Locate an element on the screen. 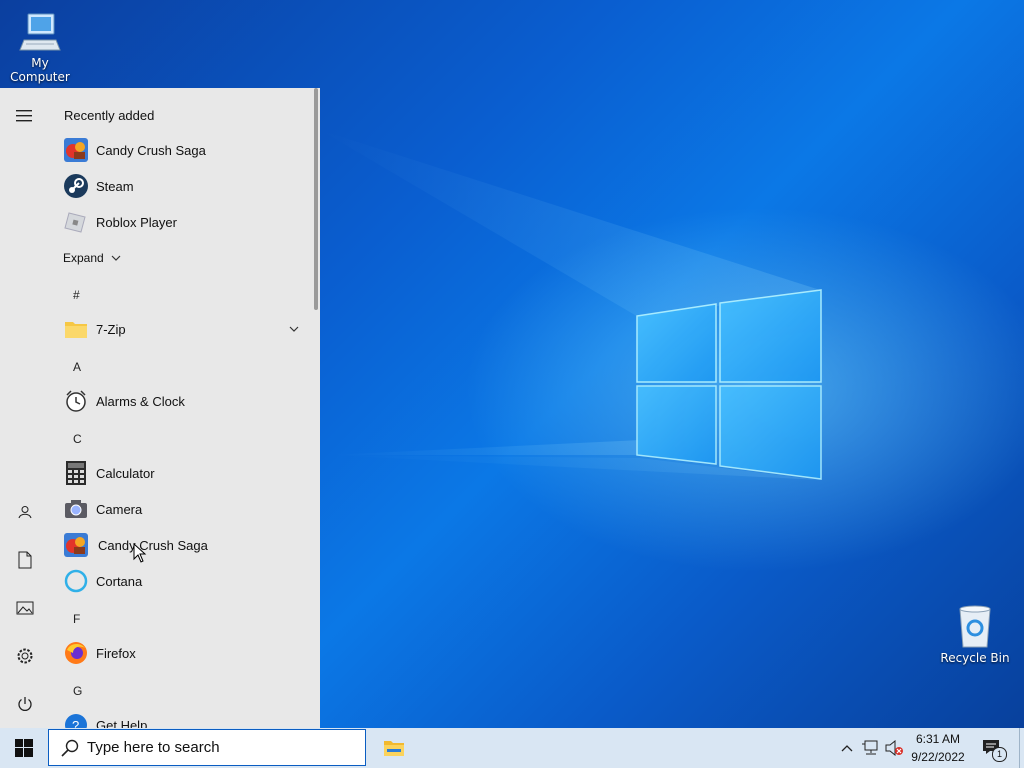 Image resolution: width=1024 pixels, height=768 pixels. scrollbar is located at coordinates (316, 199).